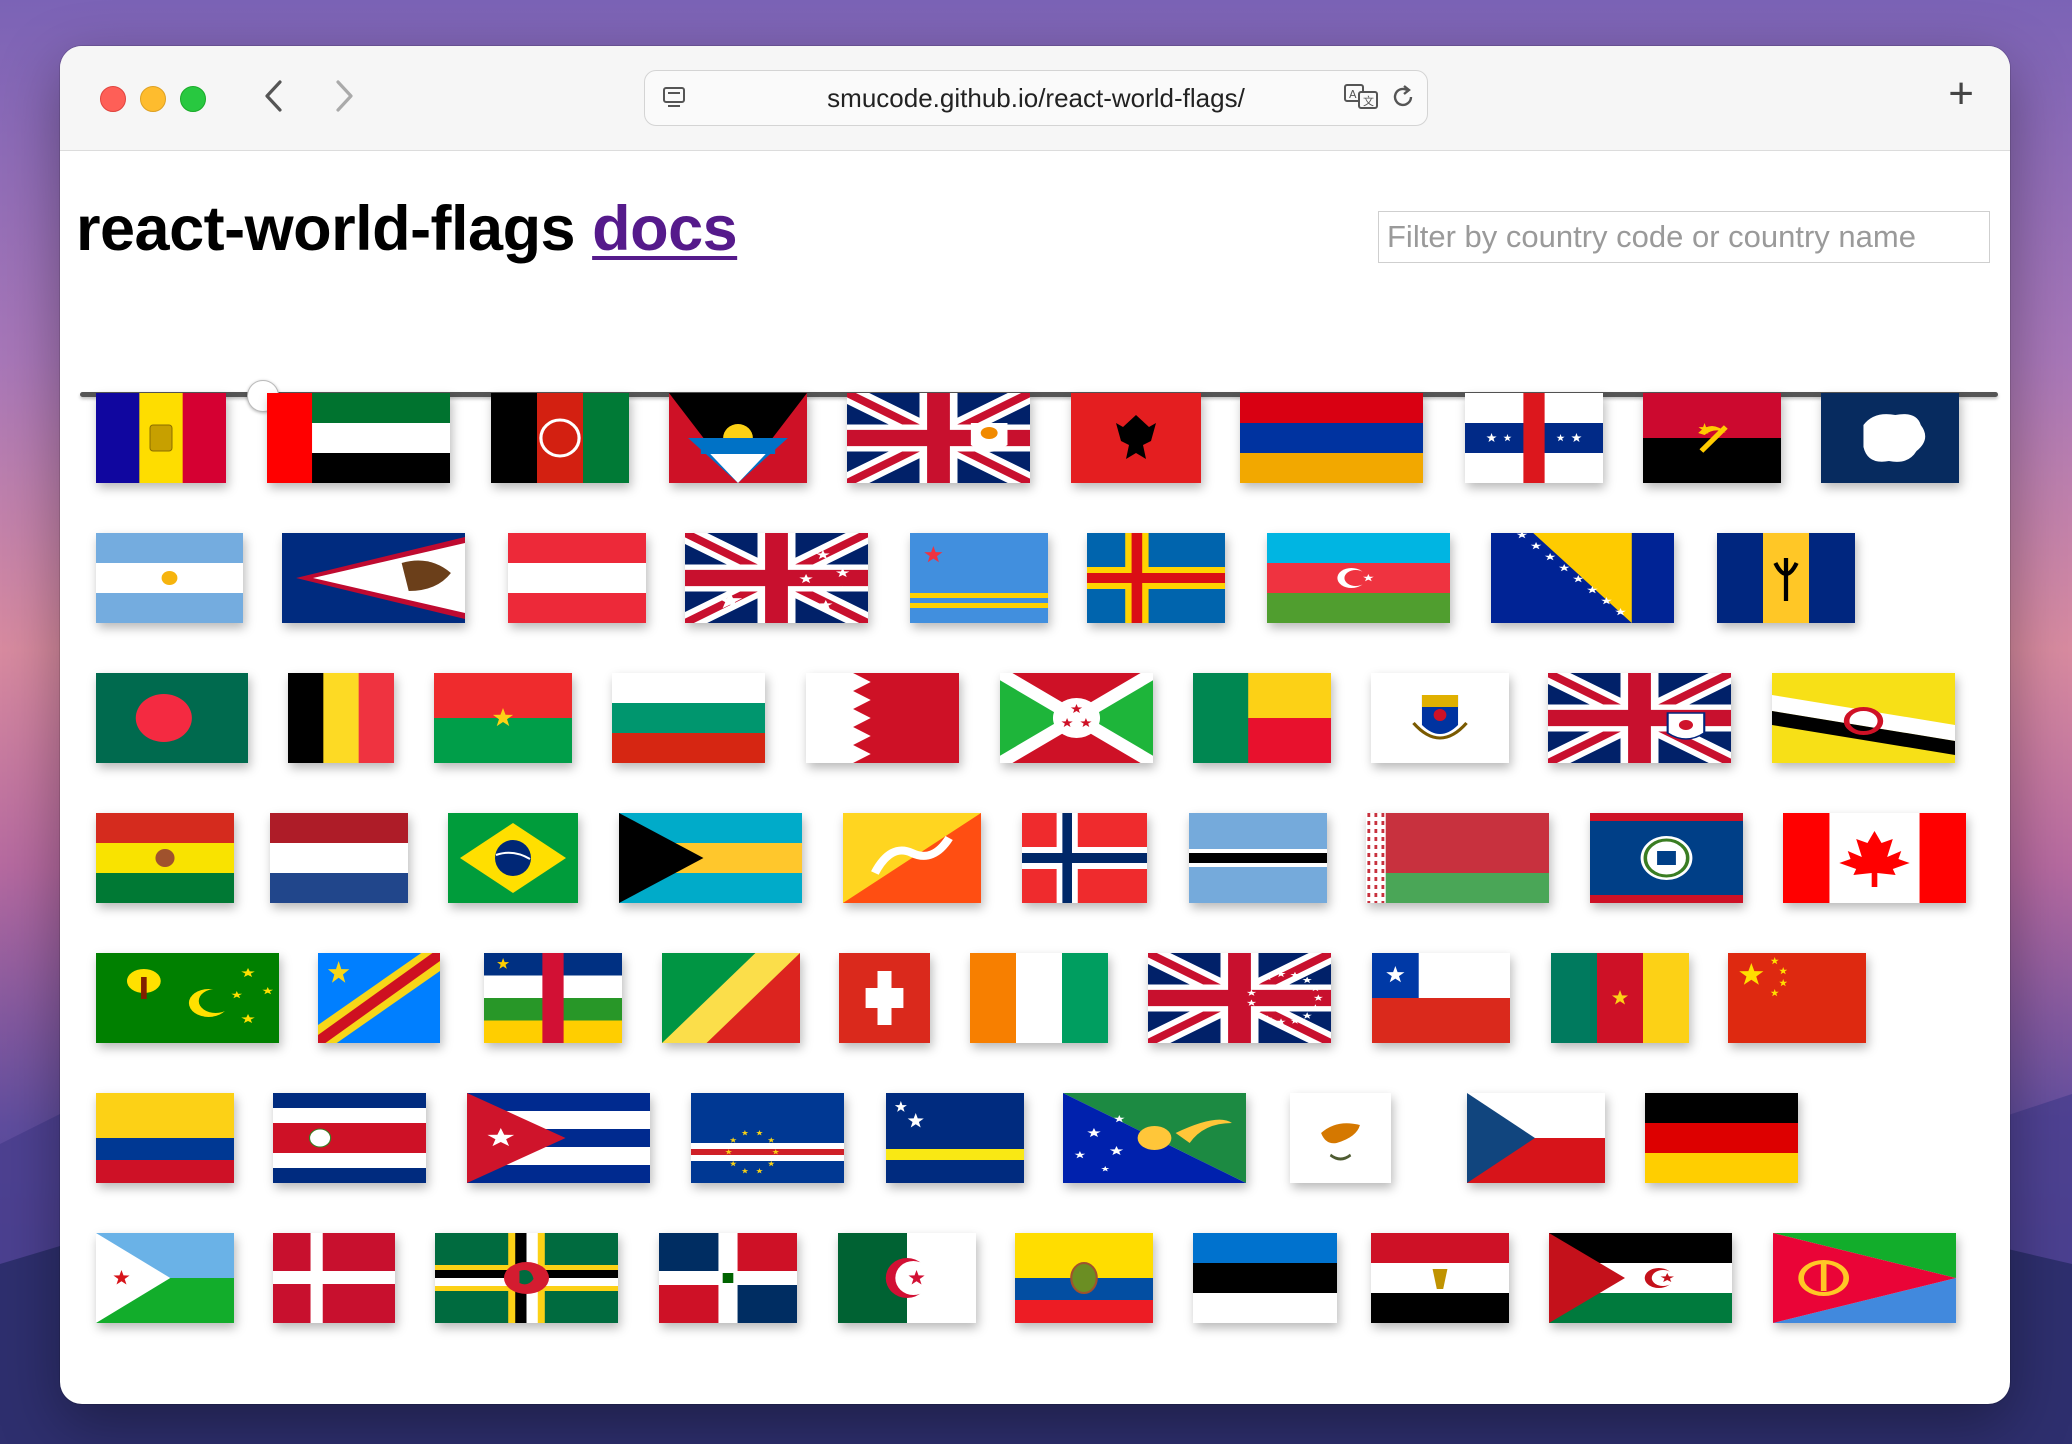 This screenshot has height=1444, width=2072. Describe the element at coordinates (1620, 998) in the screenshot. I see `flag-cm` at that location.